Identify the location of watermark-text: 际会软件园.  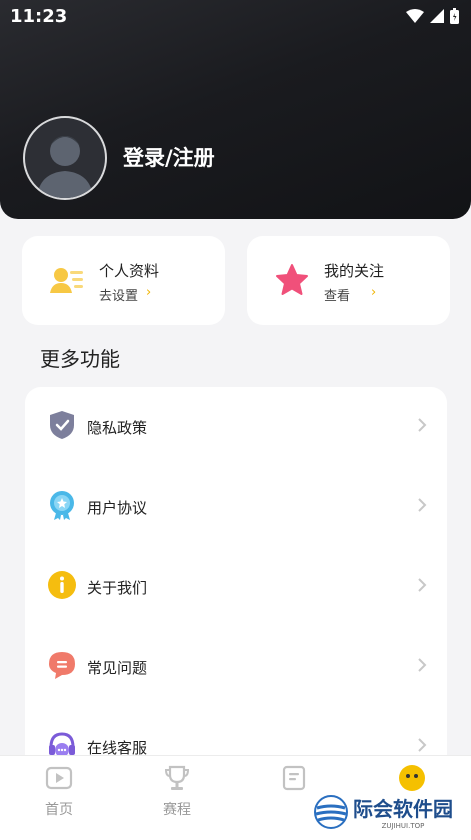
(403, 809).